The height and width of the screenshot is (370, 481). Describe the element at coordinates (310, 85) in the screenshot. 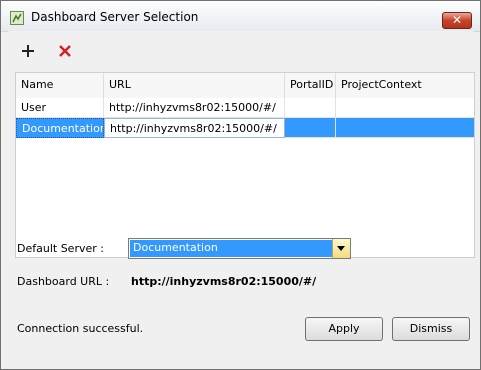

I see `column-header-portalid: PortalID` at that location.